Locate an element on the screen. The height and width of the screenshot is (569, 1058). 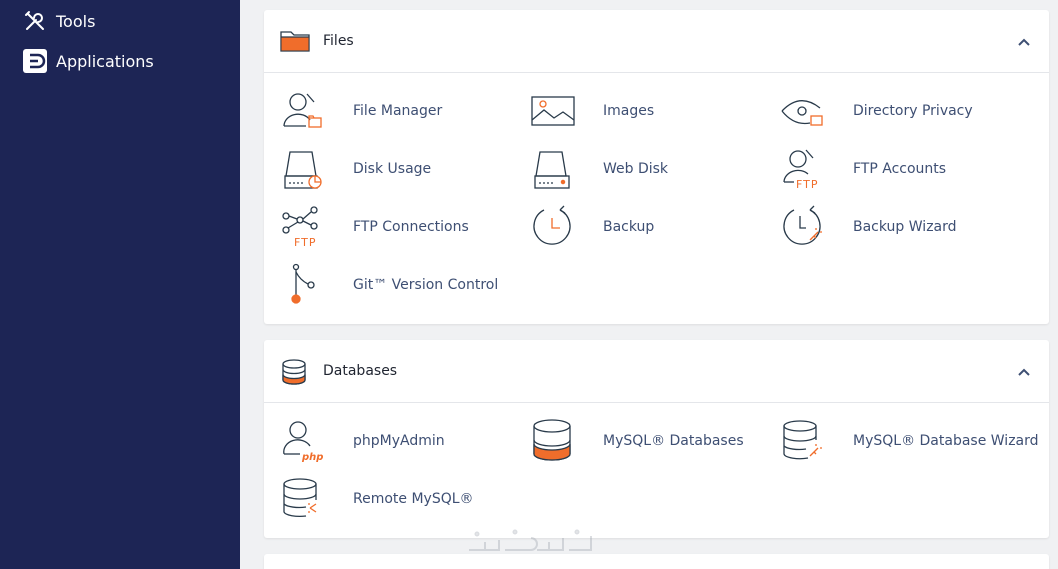
phpmyadmin-link: php phpMyAdmin is located at coordinates (362, 441).